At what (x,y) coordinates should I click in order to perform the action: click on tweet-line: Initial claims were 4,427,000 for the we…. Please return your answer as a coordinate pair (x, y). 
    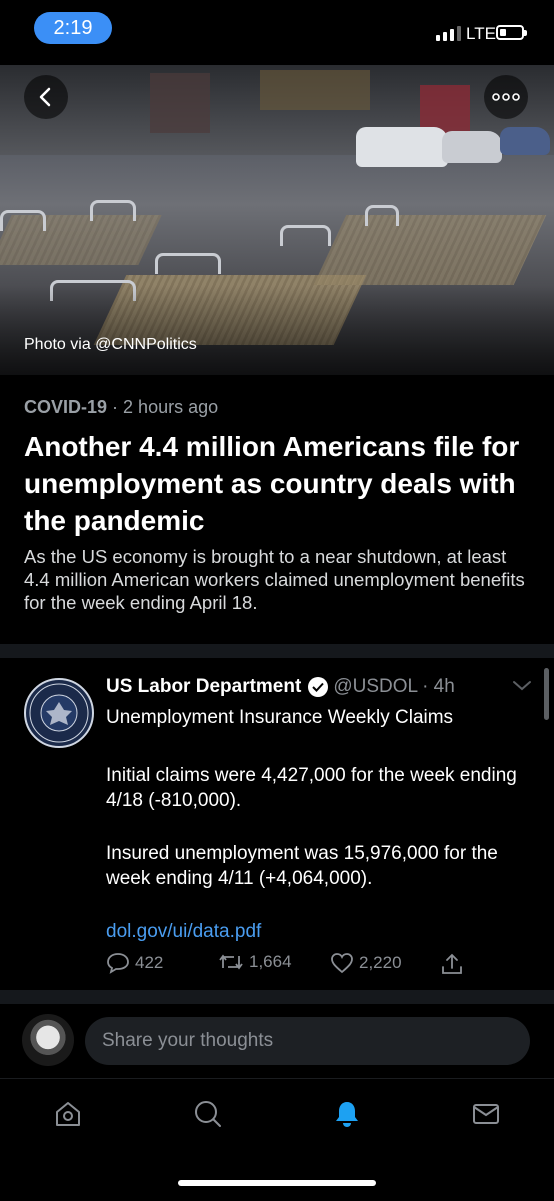
    Looking at the image, I should click on (311, 788).